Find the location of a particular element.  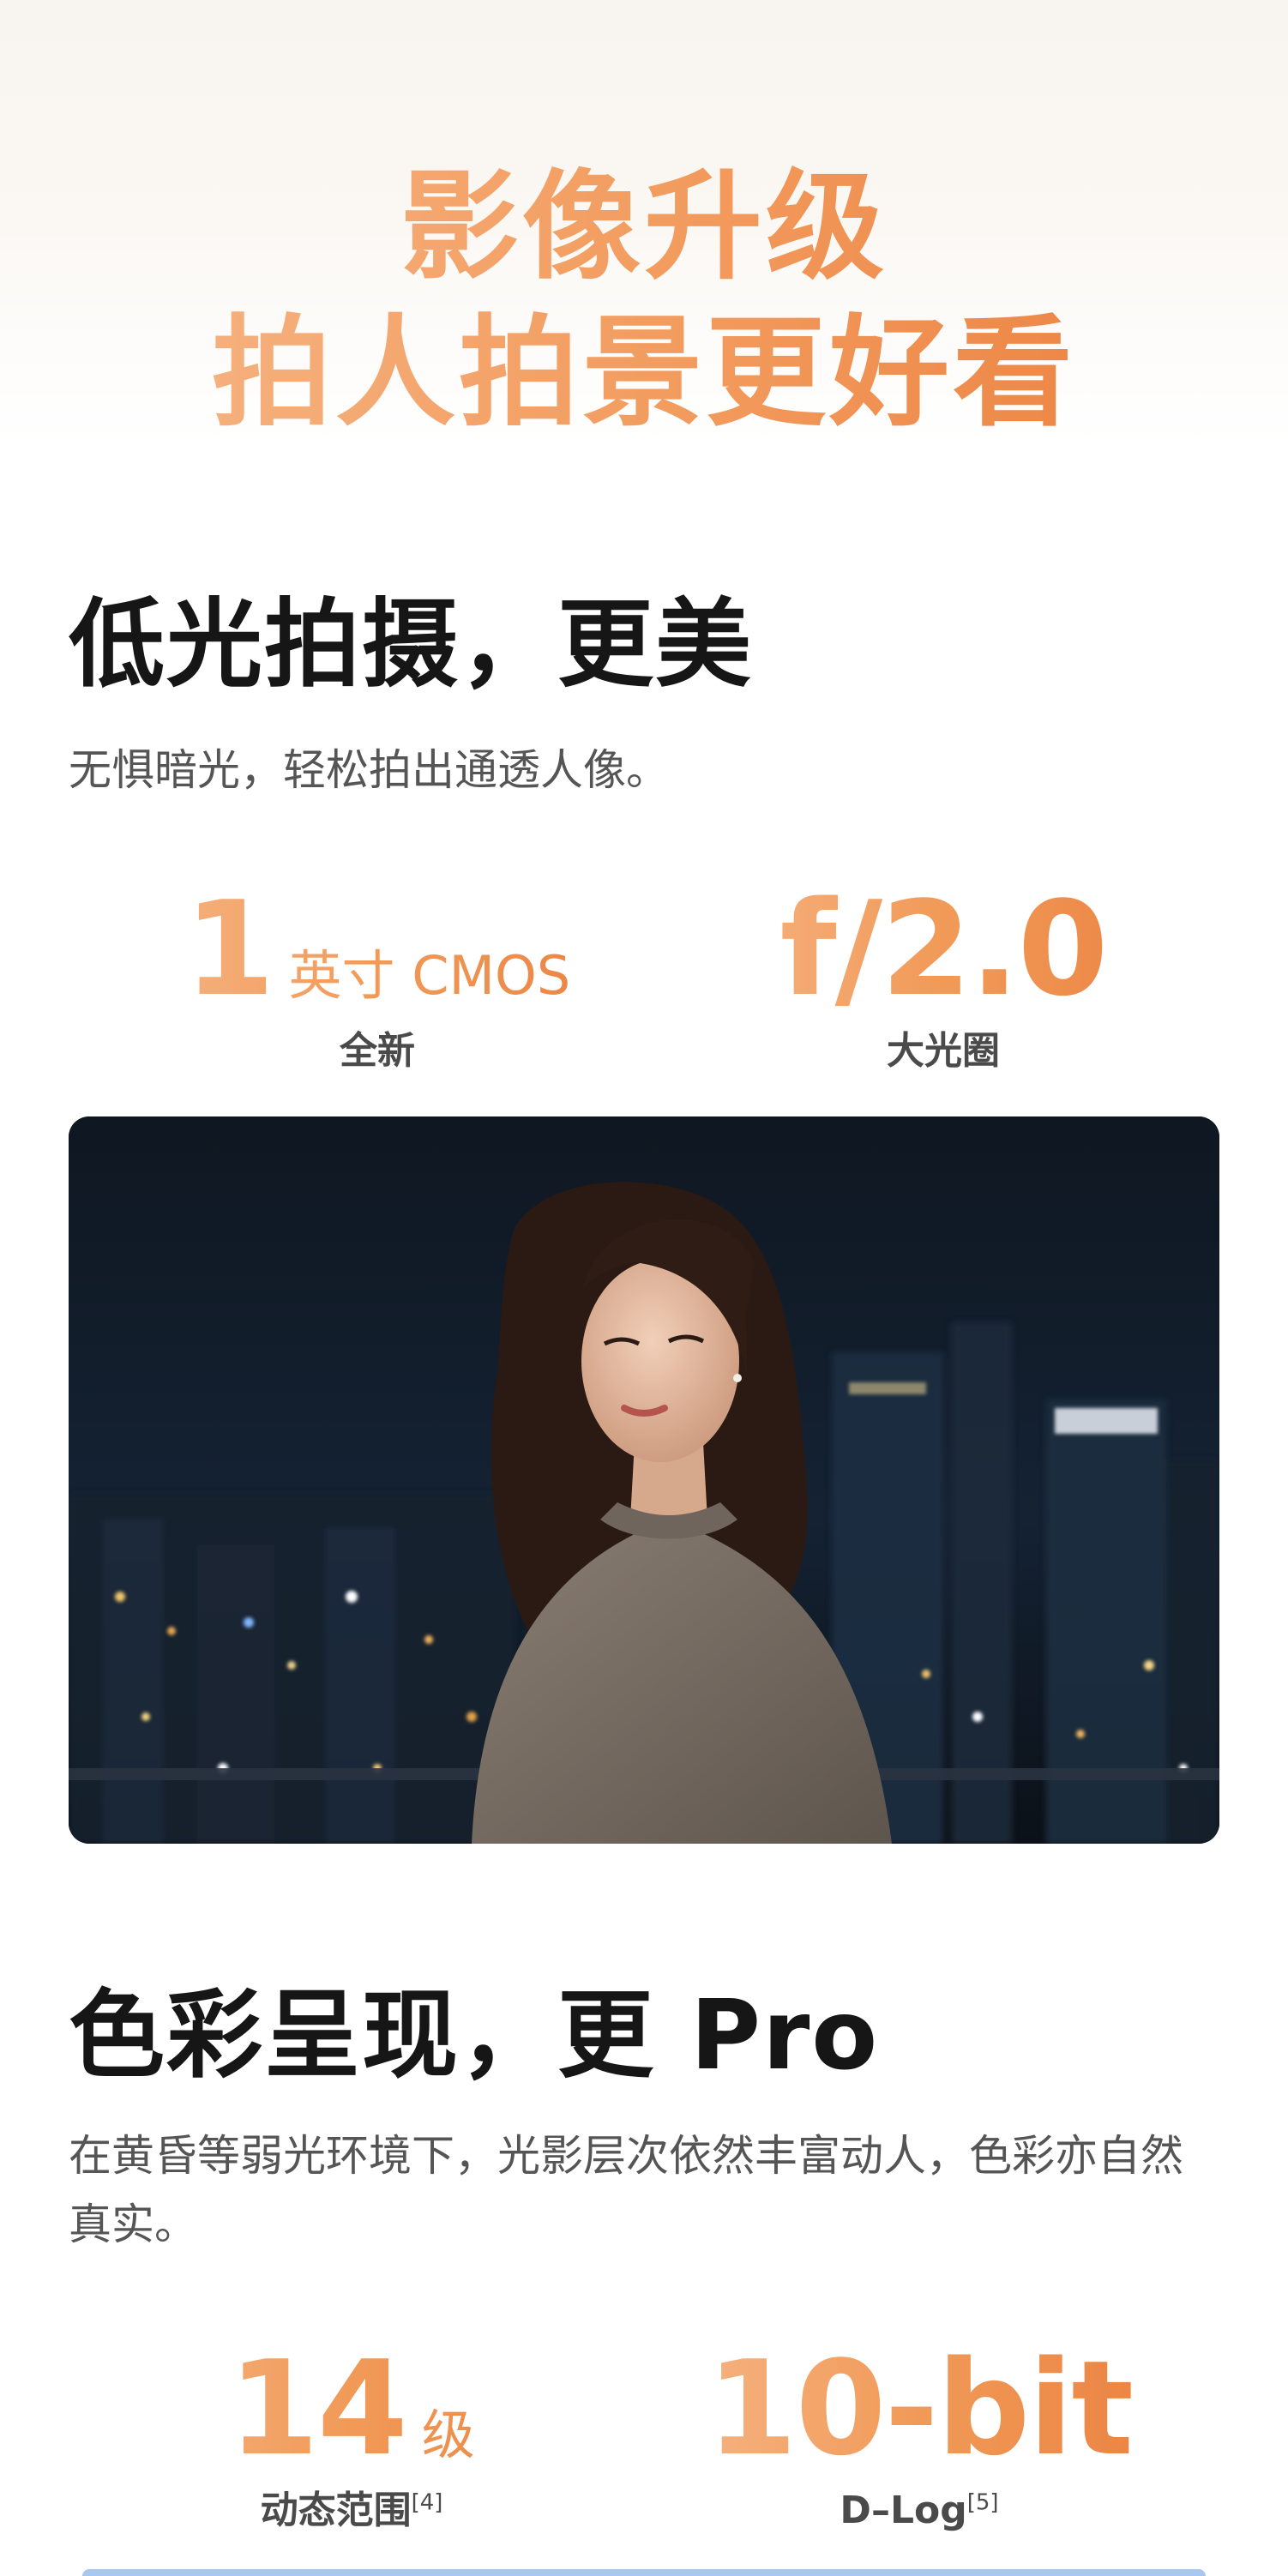

stat-sensor-value: 1 英寸 CMOS is located at coordinates (377, 949).